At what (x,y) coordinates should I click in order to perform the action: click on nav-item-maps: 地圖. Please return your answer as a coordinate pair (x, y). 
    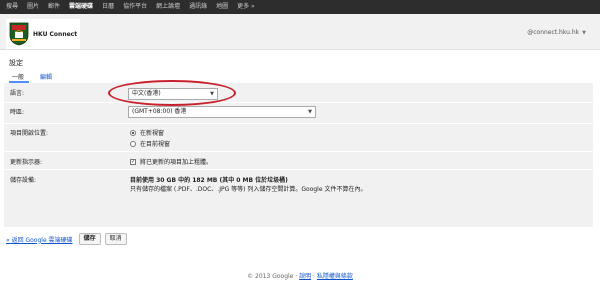
    Looking at the image, I should click on (222, 7).